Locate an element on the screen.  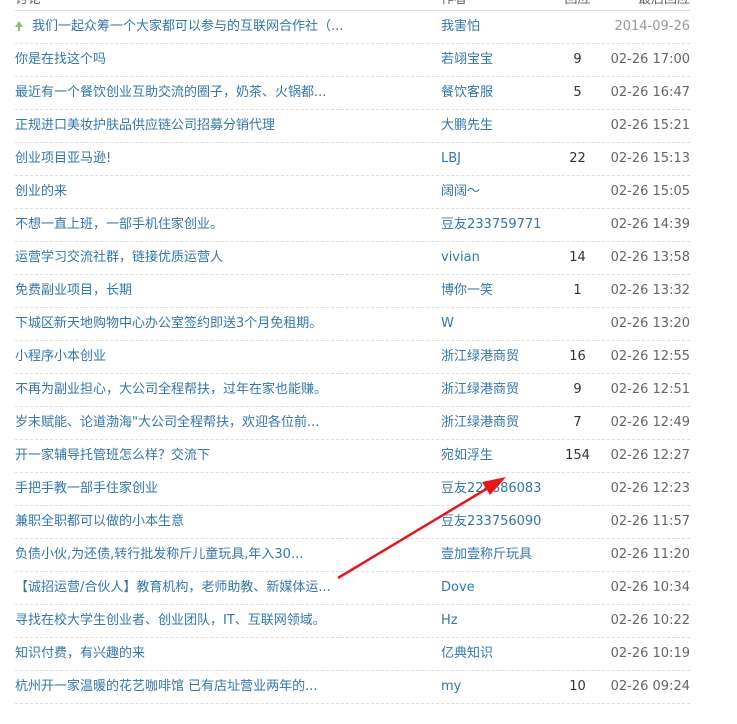
topic-row: 运营学习交流社群，链接优质运营人 vivian 14 02-26 13:58 is located at coordinates (352, 258).